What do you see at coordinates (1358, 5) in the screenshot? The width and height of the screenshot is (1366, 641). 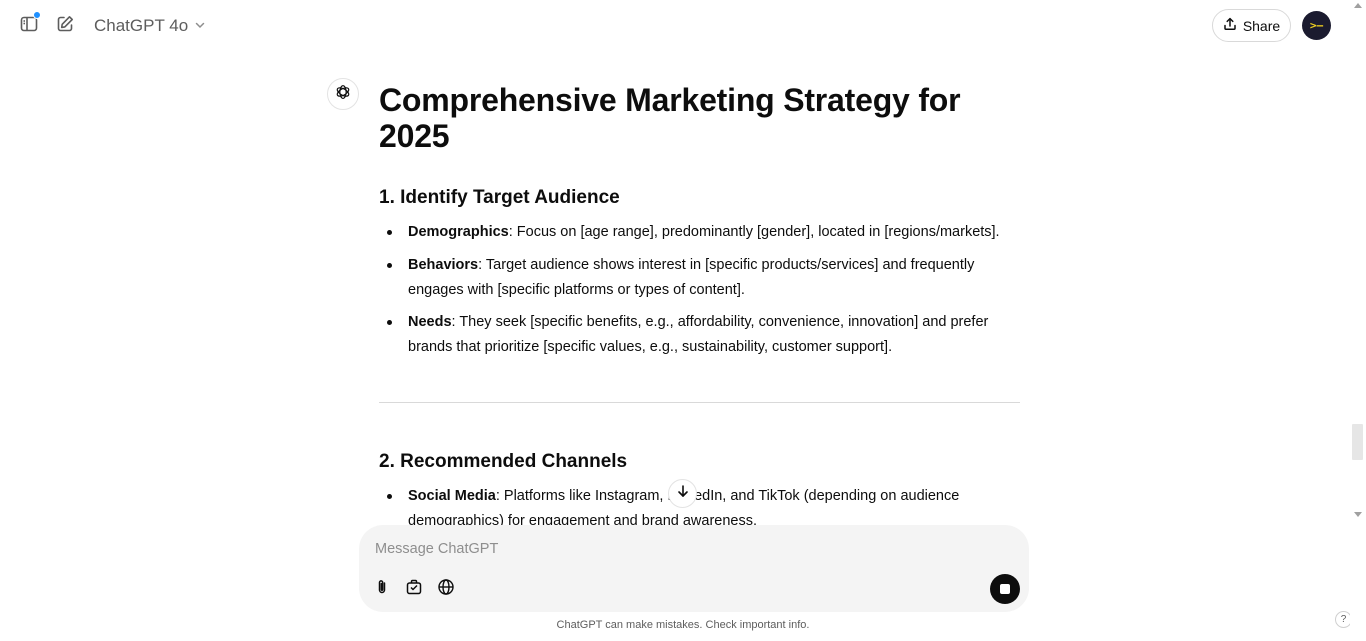 I see `scroll-up-arrow-icon` at bounding box center [1358, 5].